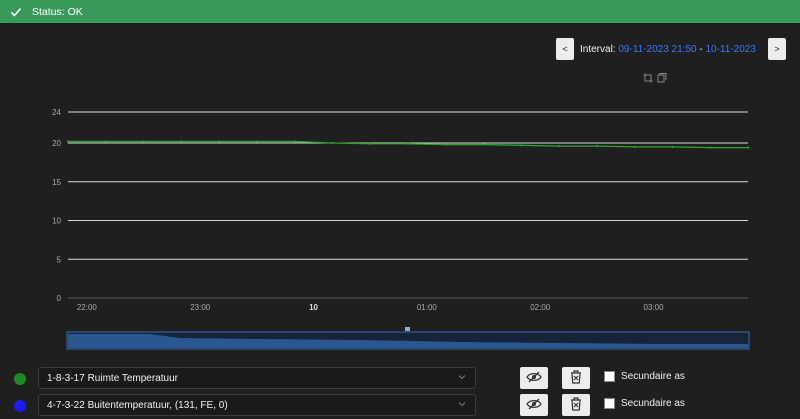  What do you see at coordinates (257, 405) in the screenshot?
I see `series-select: 4-7-3-22 Buitentemperatuur, (131, FE, 0)` at bounding box center [257, 405].